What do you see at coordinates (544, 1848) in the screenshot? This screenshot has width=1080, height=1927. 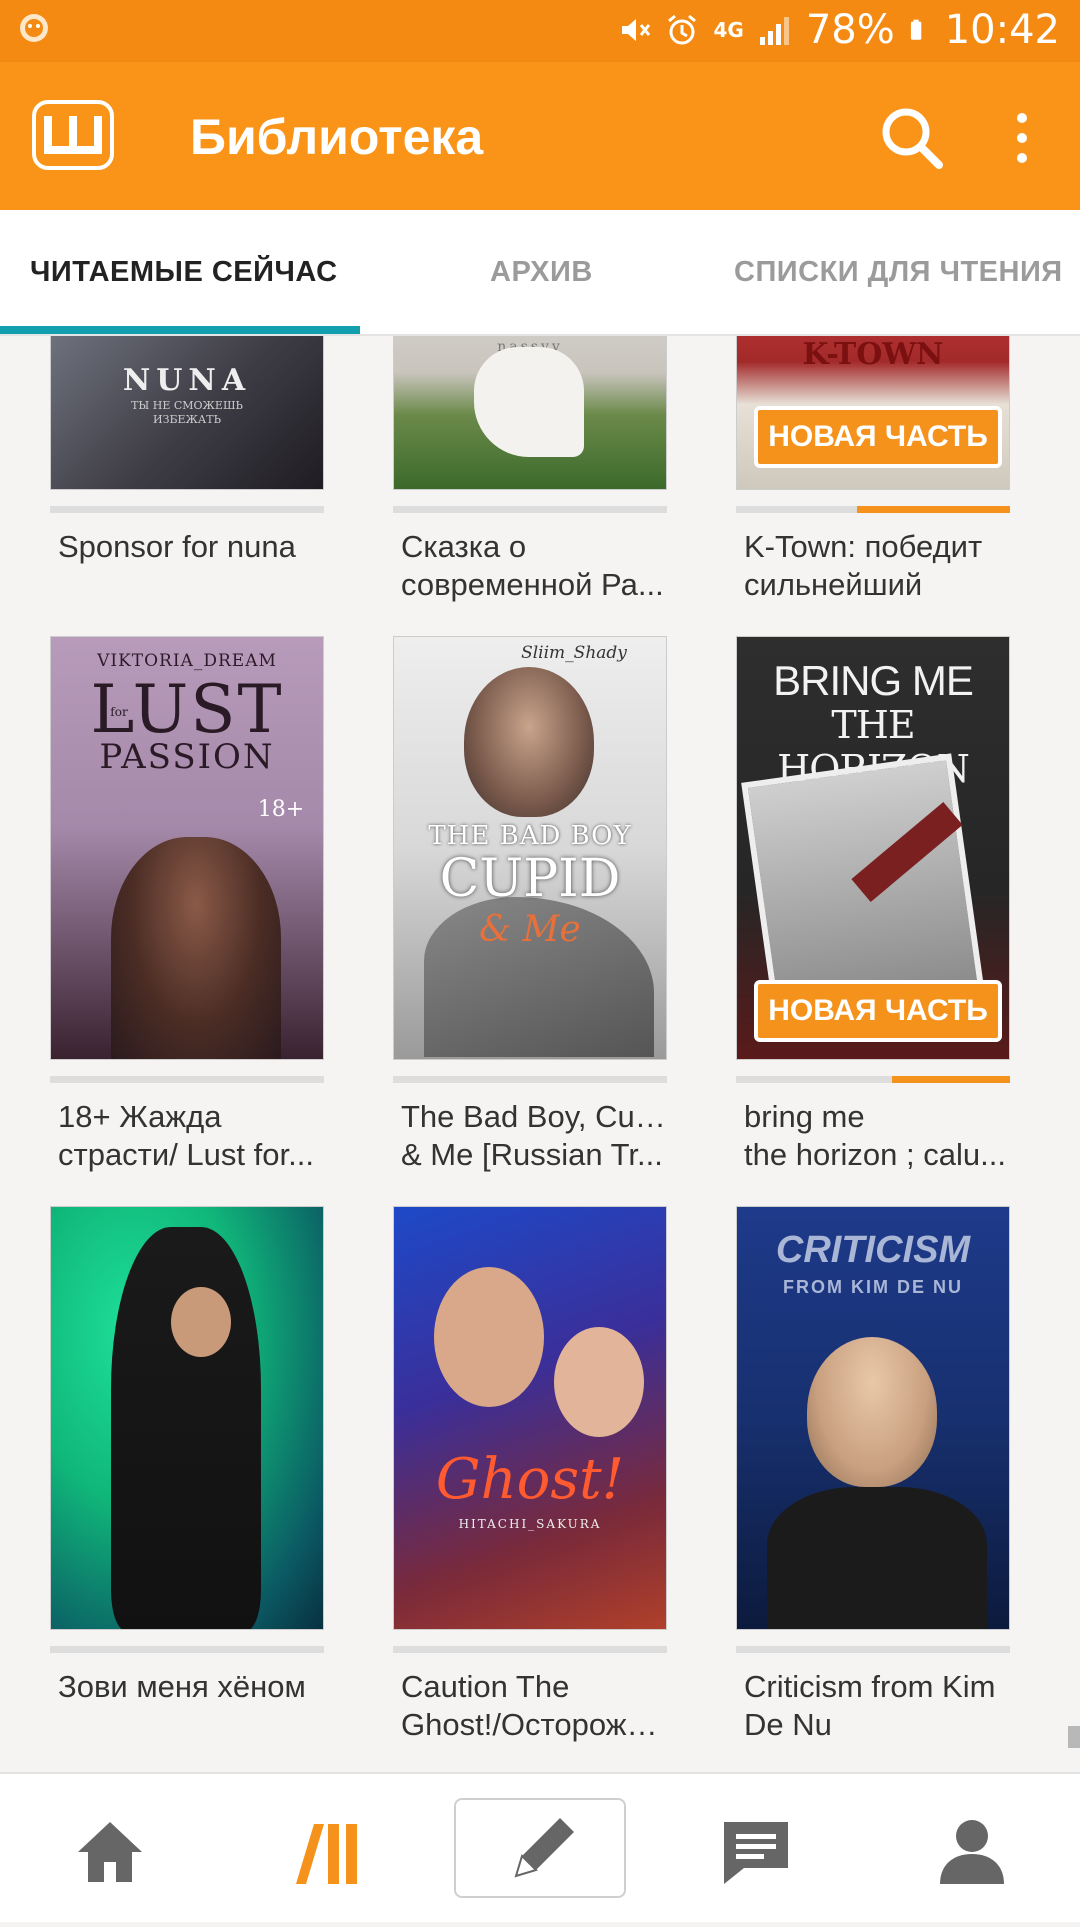 I see `write-icon` at bounding box center [544, 1848].